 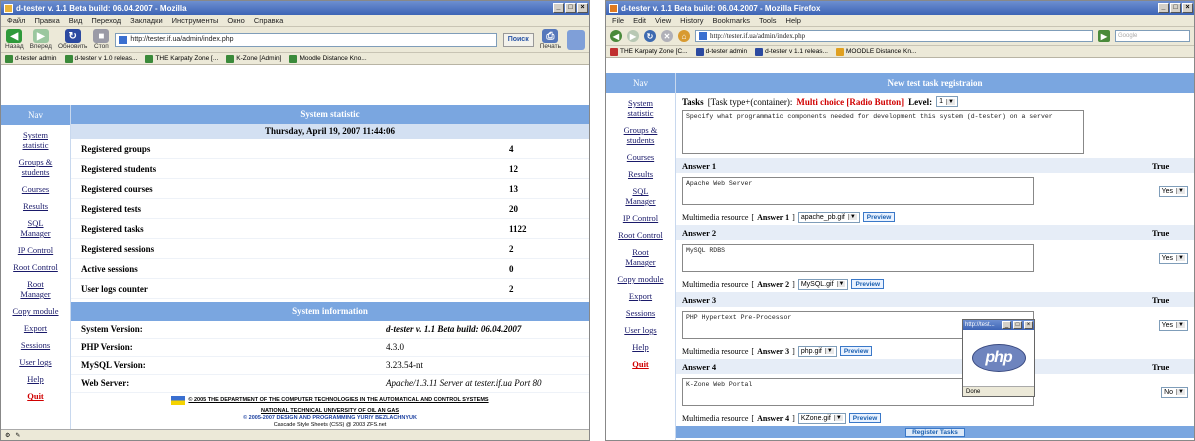 What do you see at coordinates (1104, 36) in the screenshot?
I see `go-arrow-icon: ▶` at bounding box center [1104, 36].